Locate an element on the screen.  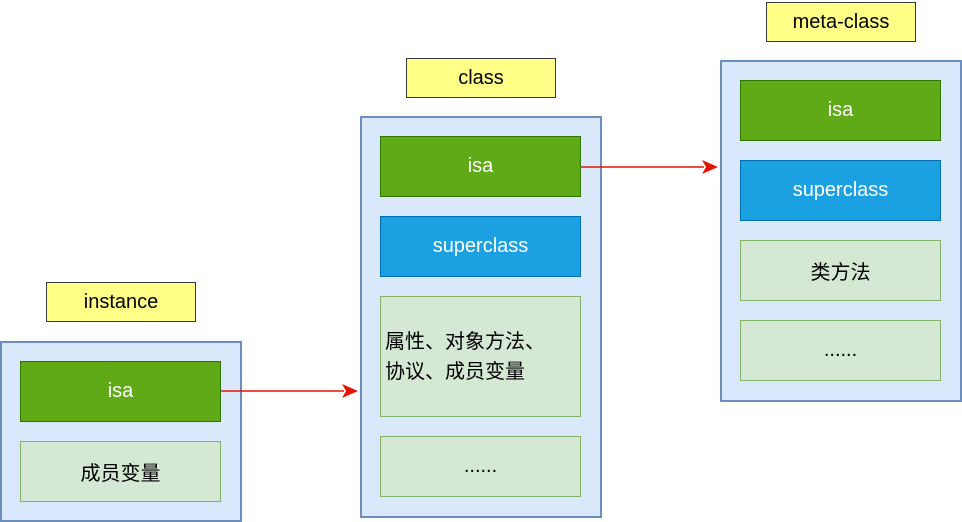
arrow-instance-to-class is located at coordinates (289, 391).